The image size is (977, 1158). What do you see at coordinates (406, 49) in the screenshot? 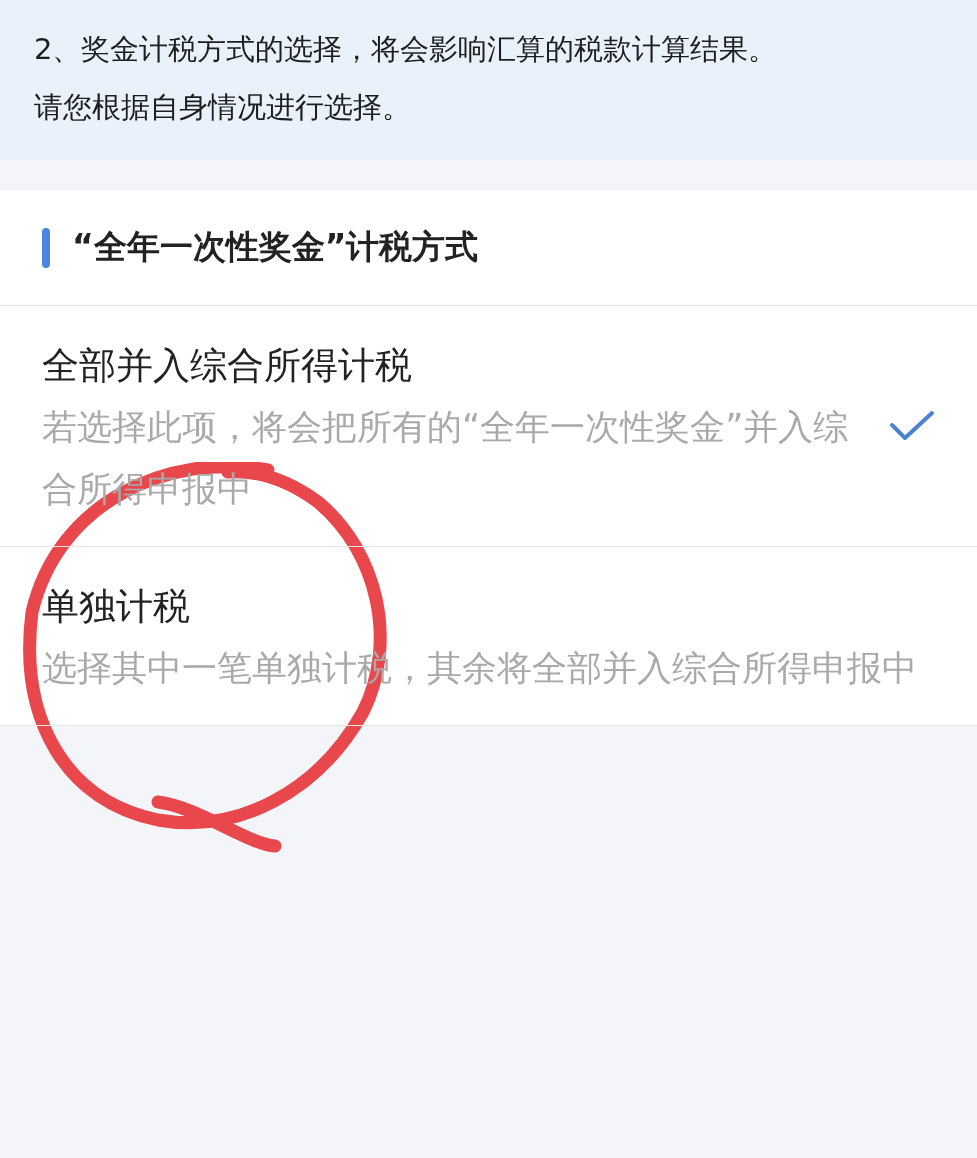
I see `notice-text: 2、奖金计税方式的选择，将会影响汇算的税款计算结果。` at bounding box center [406, 49].